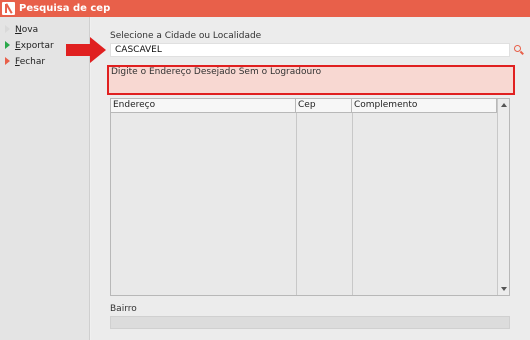 This screenshot has height=340, width=530. What do you see at coordinates (504, 105) in the screenshot?
I see `scroll-up-icon` at bounding box center [504, 105].